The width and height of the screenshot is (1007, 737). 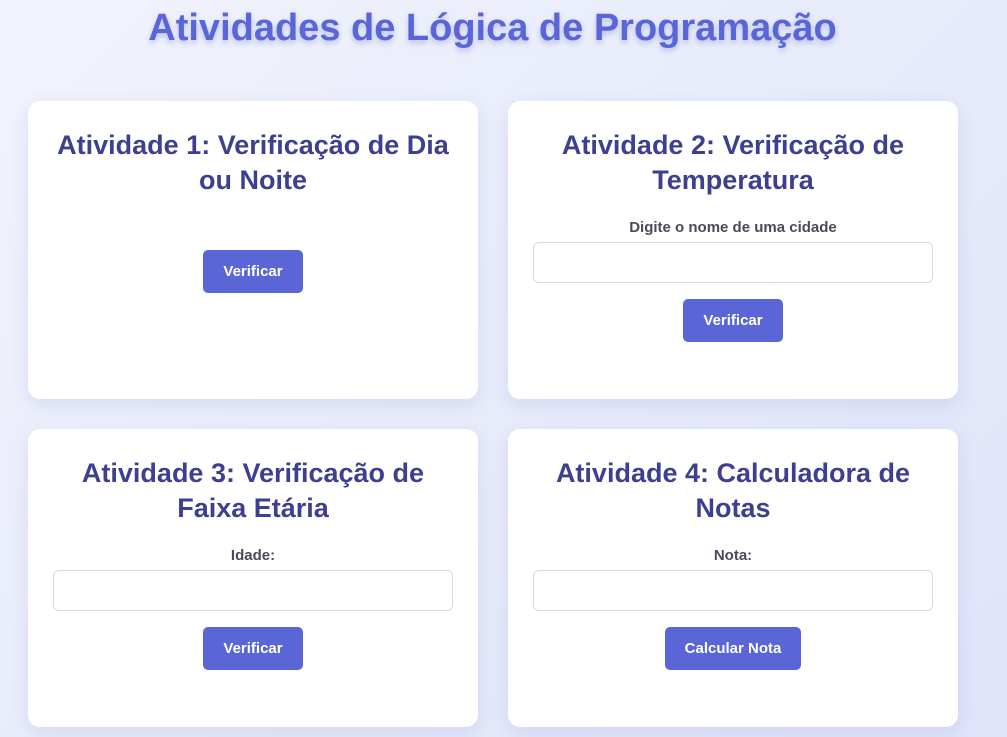 I want to click on grade-input, so click(x=733, y=590).